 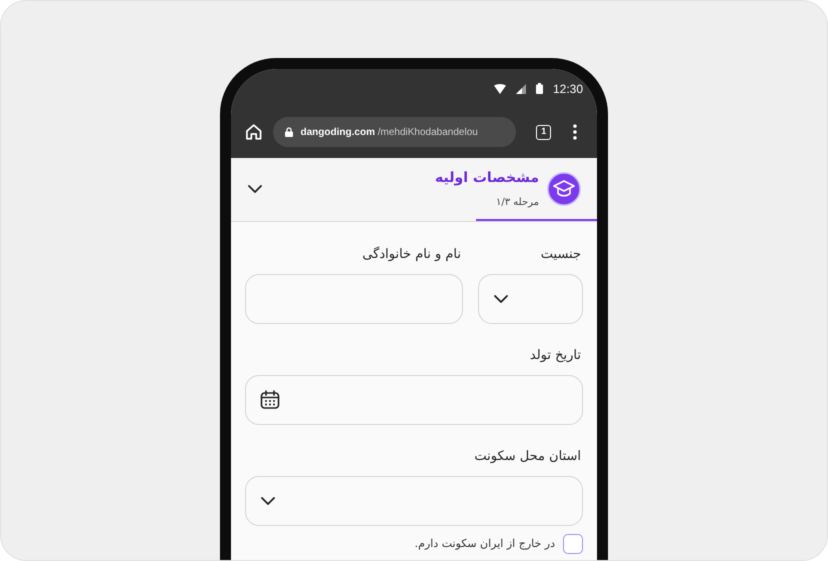 I want to click on url-text: dangoding.com /mehdiKhodabandelou, so click(x=389, y=133).